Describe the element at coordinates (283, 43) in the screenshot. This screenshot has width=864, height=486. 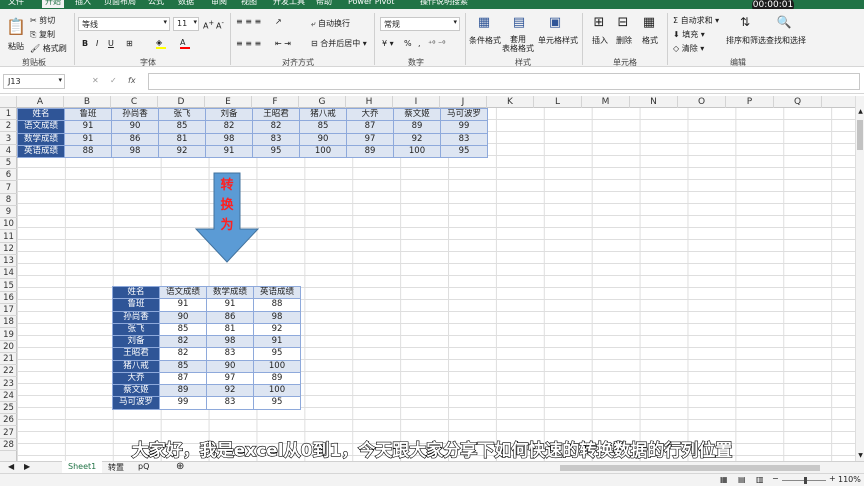
I see `indent-icon: ⇤ ⇥` at that location.